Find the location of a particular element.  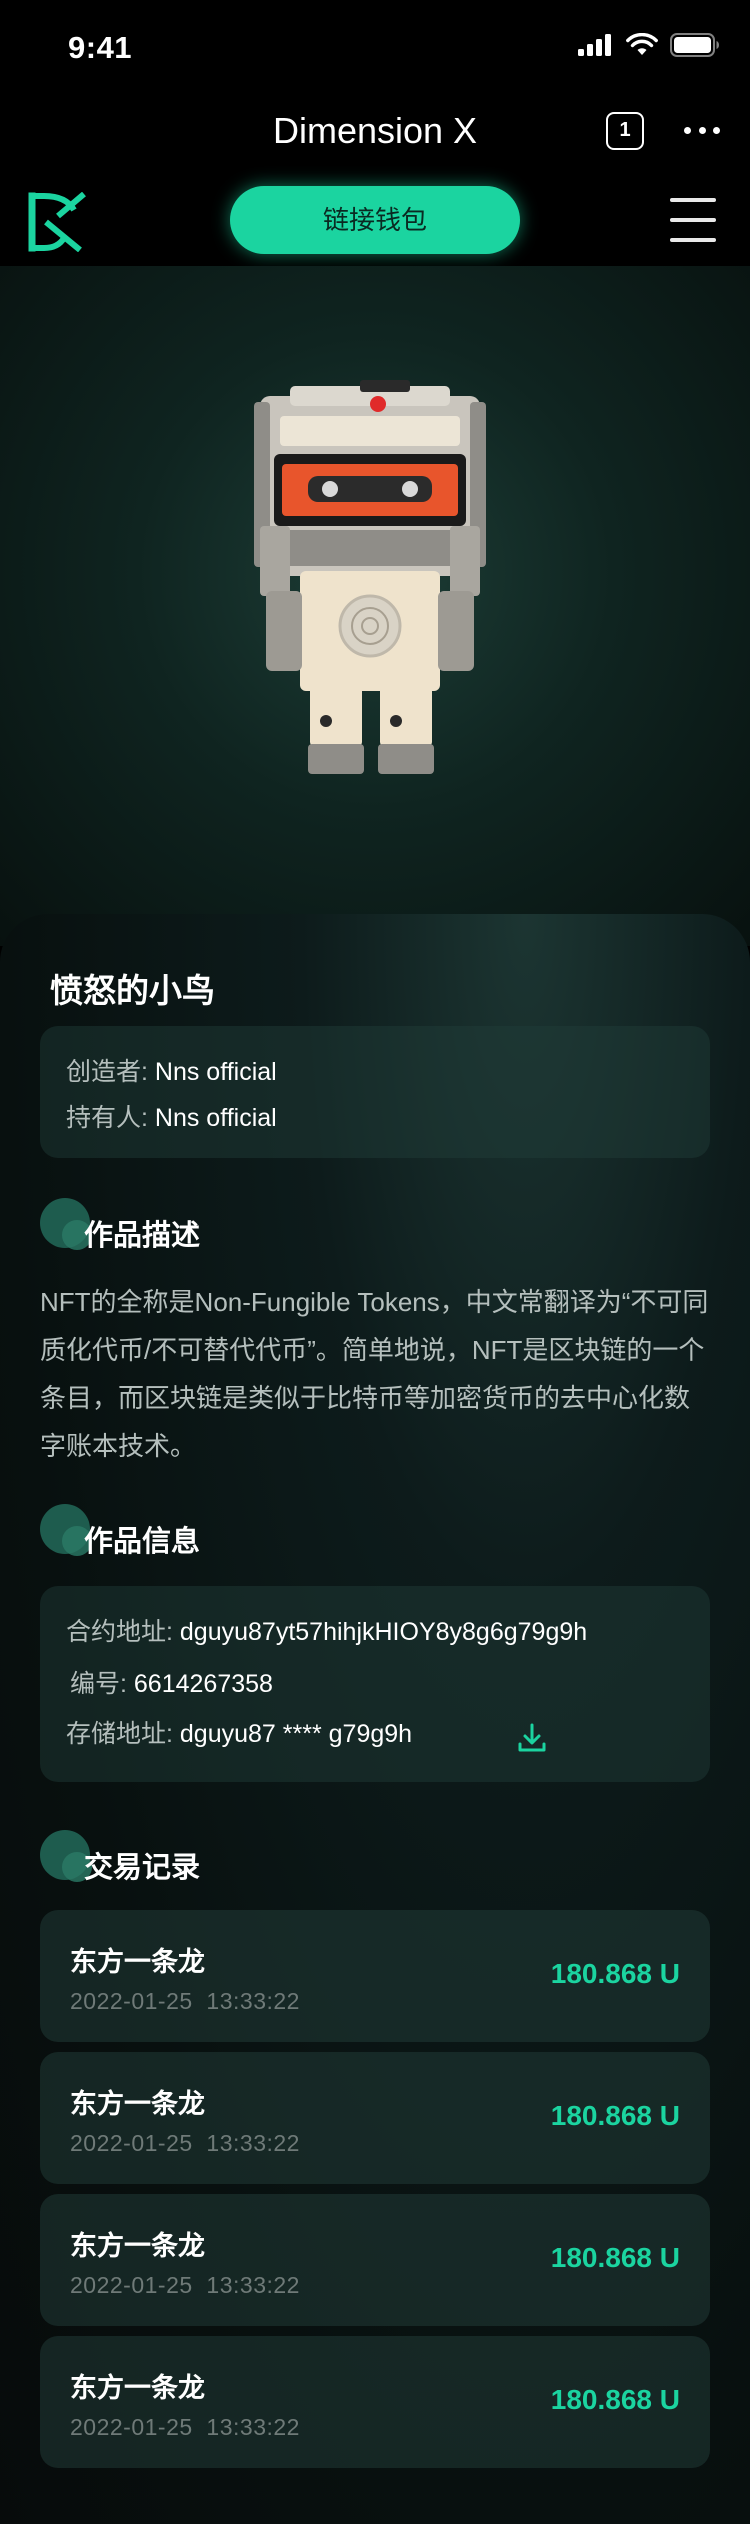

more-options-button is located at coordinates (702, 130).